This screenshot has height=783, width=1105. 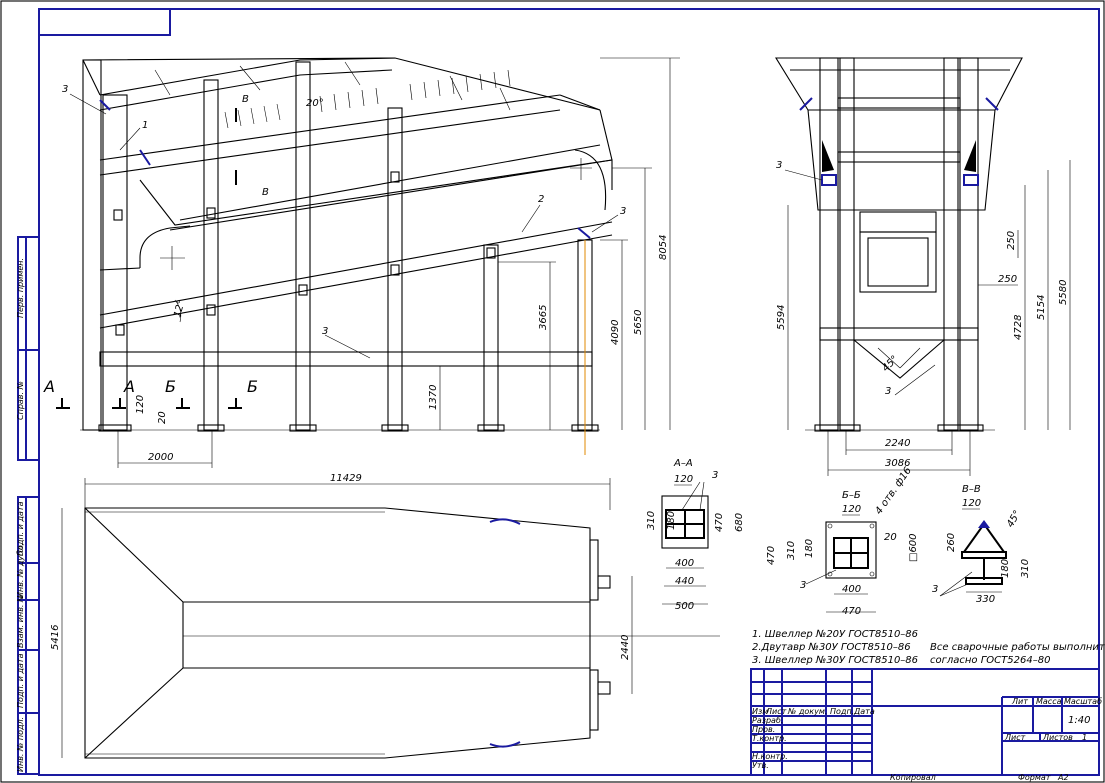 What do you see at coordinates (615, 332) in the screenshot?
I see `dim-4090: 4090` at bounding box center [615, 332].